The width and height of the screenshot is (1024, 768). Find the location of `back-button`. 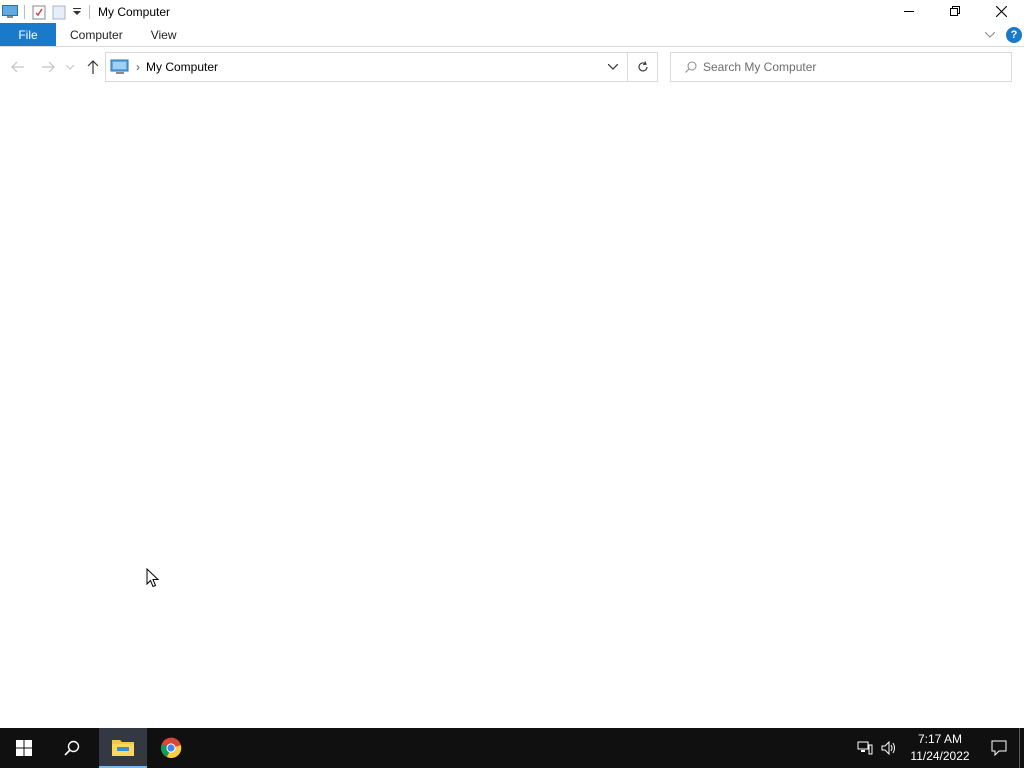

back-button is located at coordinates (18, 67).